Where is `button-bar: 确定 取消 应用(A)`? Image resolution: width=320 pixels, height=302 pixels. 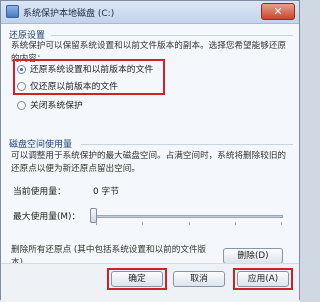 button-bar: 确定 取消 应用(A) is located at coordinates (150, 282).